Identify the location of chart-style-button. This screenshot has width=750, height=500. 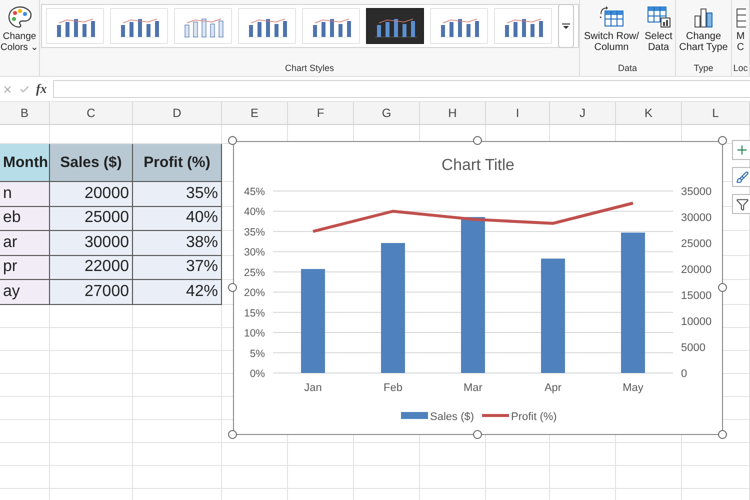
(741, 177).